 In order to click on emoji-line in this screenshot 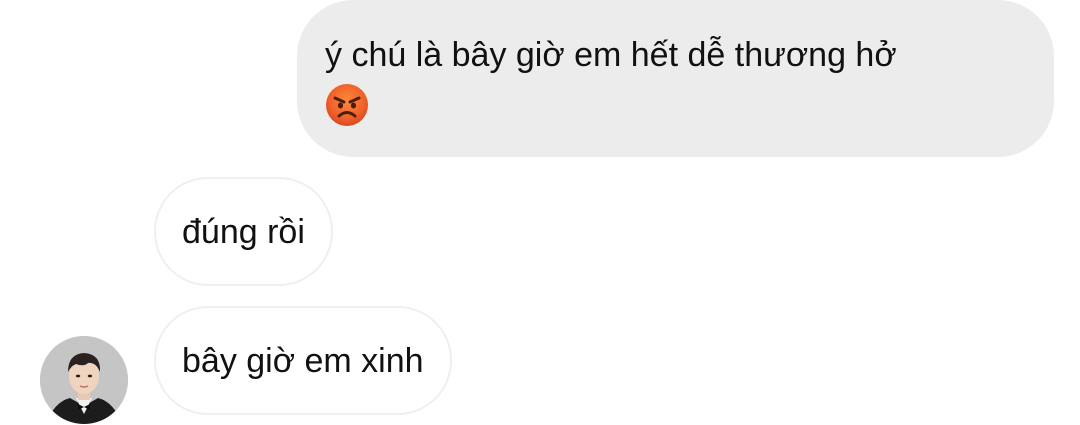, I will do `click(674, 102)`.